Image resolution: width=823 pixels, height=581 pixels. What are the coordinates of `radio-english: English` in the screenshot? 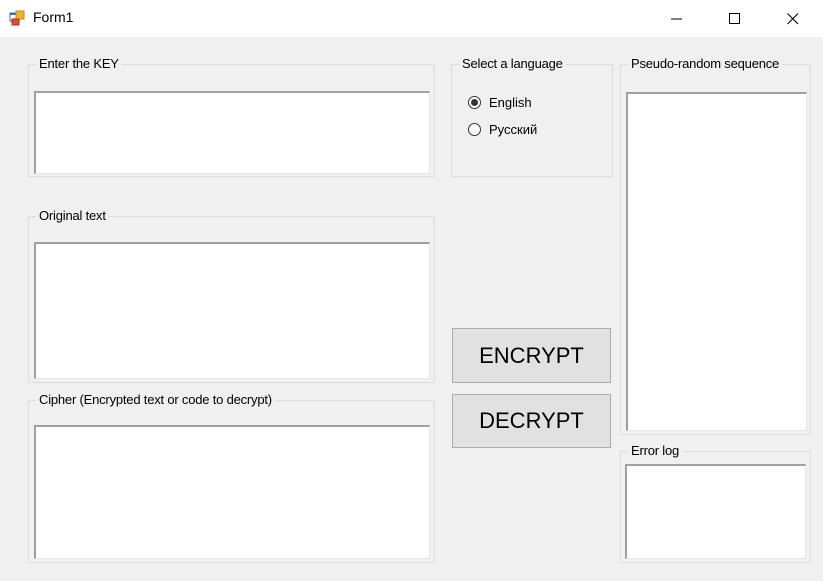 It's located at (500, 102).